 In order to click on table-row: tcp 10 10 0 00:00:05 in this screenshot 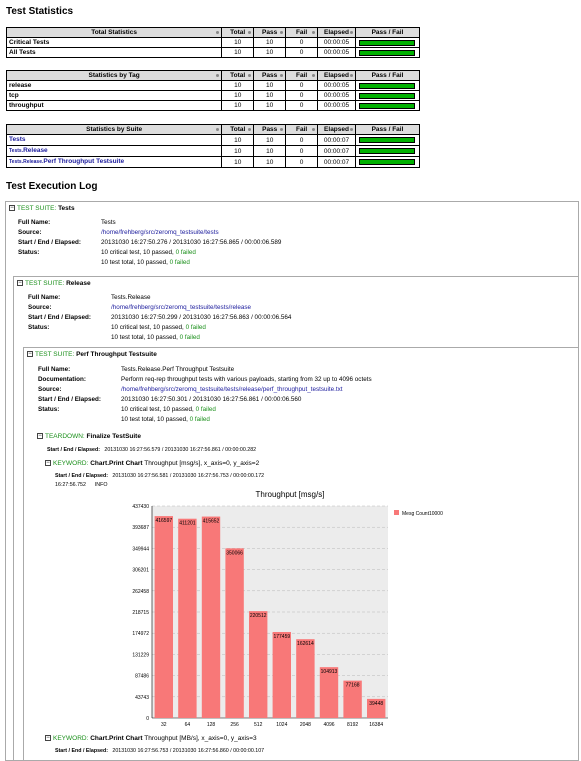, I will do `click(213, 95)`.